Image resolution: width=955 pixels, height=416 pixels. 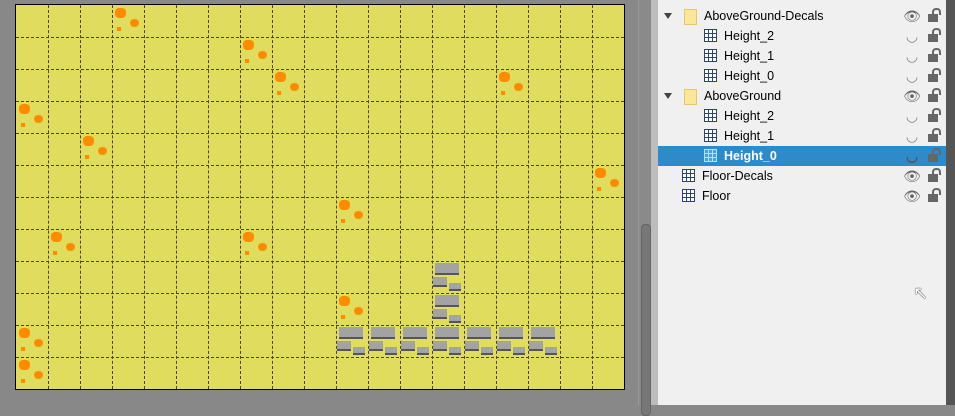 I want to click on mouse-cursor-icon: ↖, so click(x=921, y=293).